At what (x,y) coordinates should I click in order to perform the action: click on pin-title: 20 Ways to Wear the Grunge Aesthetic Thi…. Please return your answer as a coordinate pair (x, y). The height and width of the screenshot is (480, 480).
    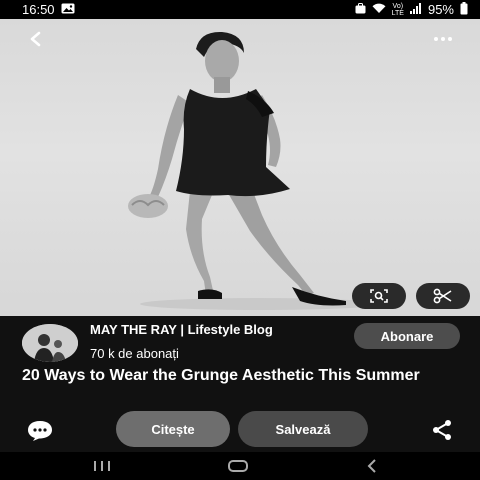
    Looking at the image, I should click on (221, 375).